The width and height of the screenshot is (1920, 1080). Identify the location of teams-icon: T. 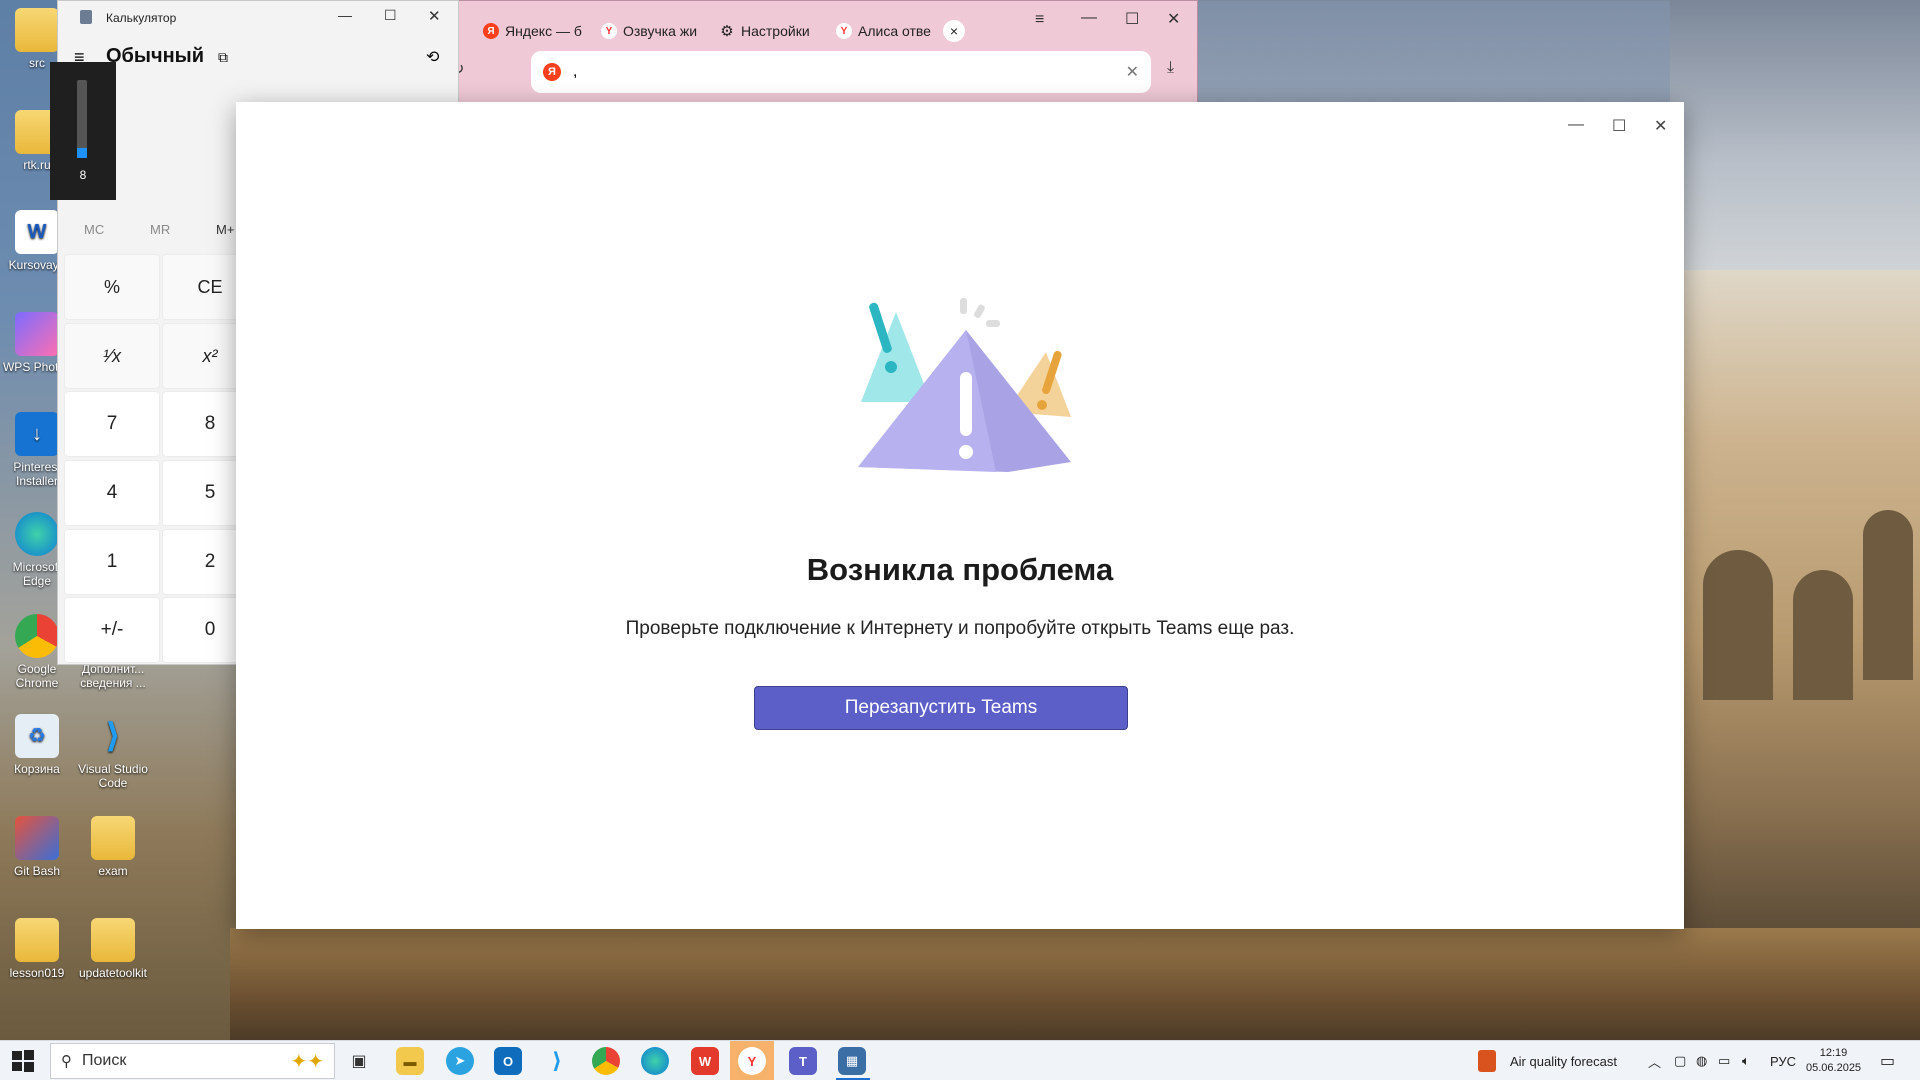
(803, 1061).